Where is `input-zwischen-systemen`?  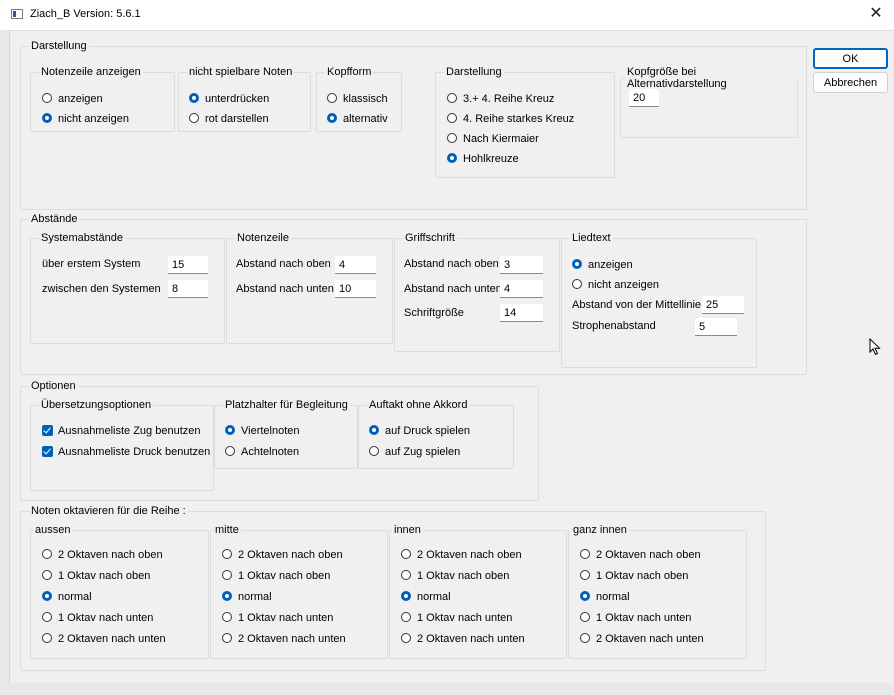
input-zwischen-systemen is located at coordinates (188, 289).